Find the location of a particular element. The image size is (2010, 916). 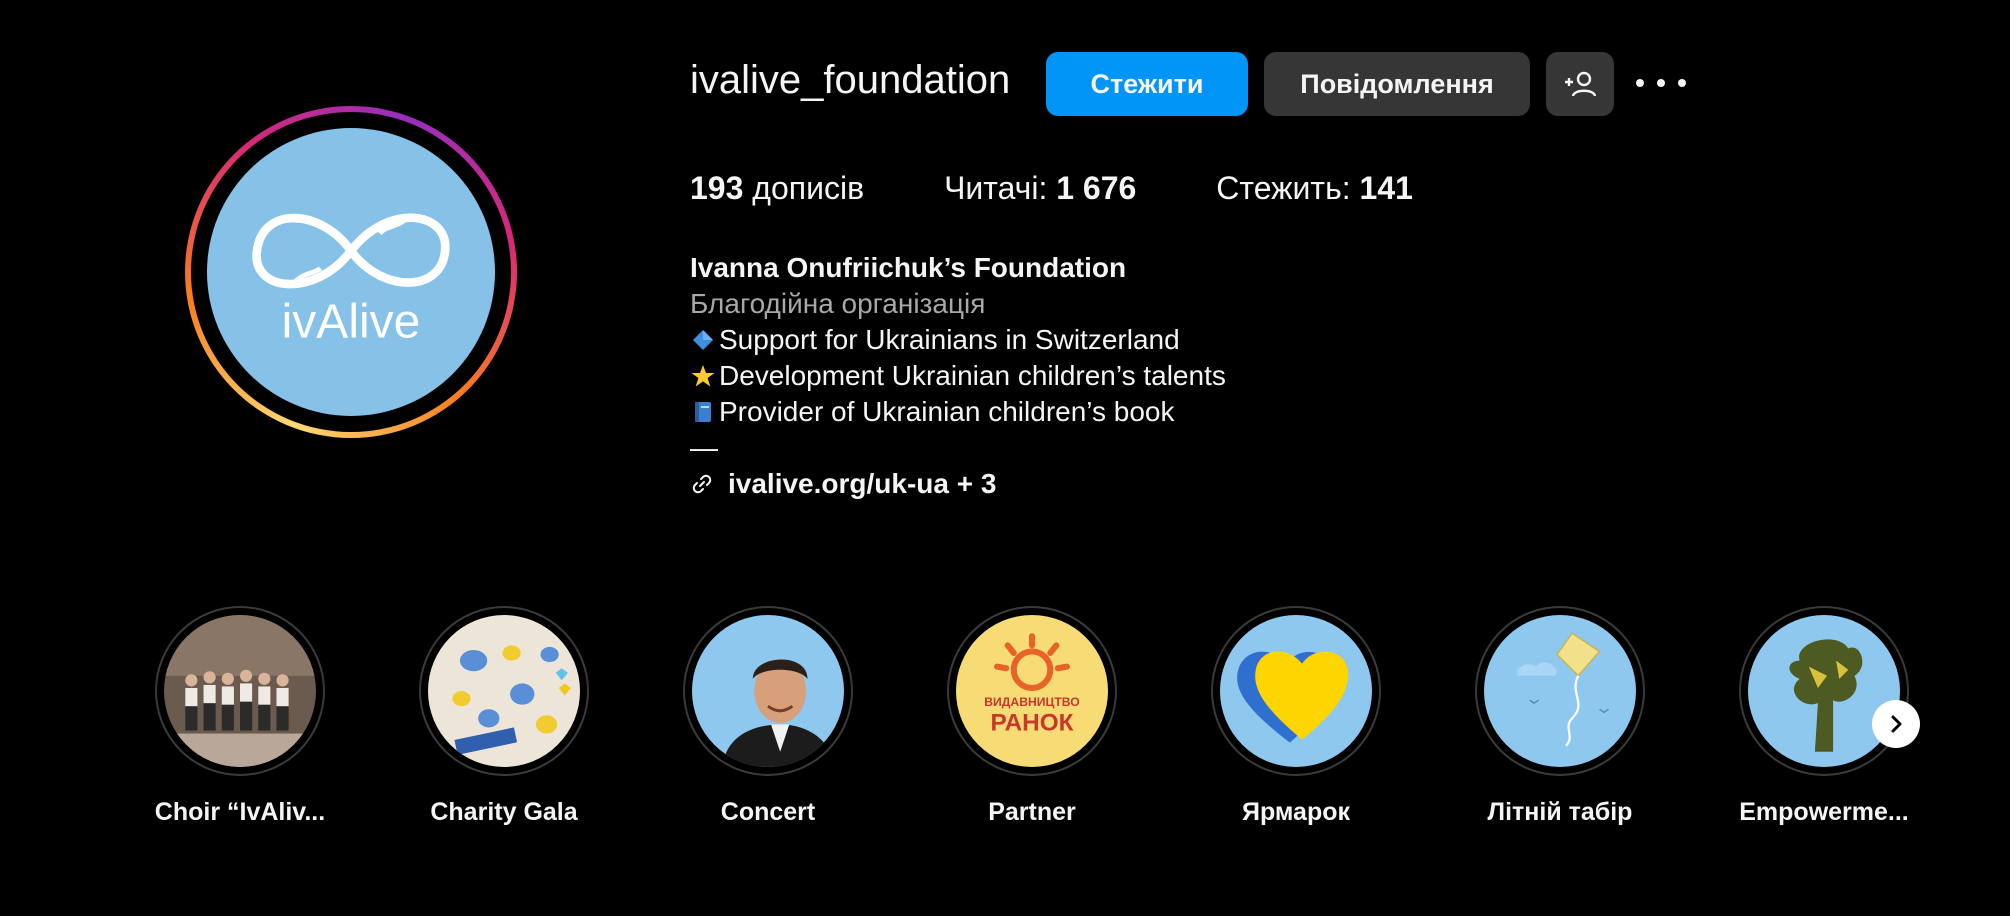

bio-link-text: ivalive.org/uk-ua + 3 is located at coordinates (862, 483).